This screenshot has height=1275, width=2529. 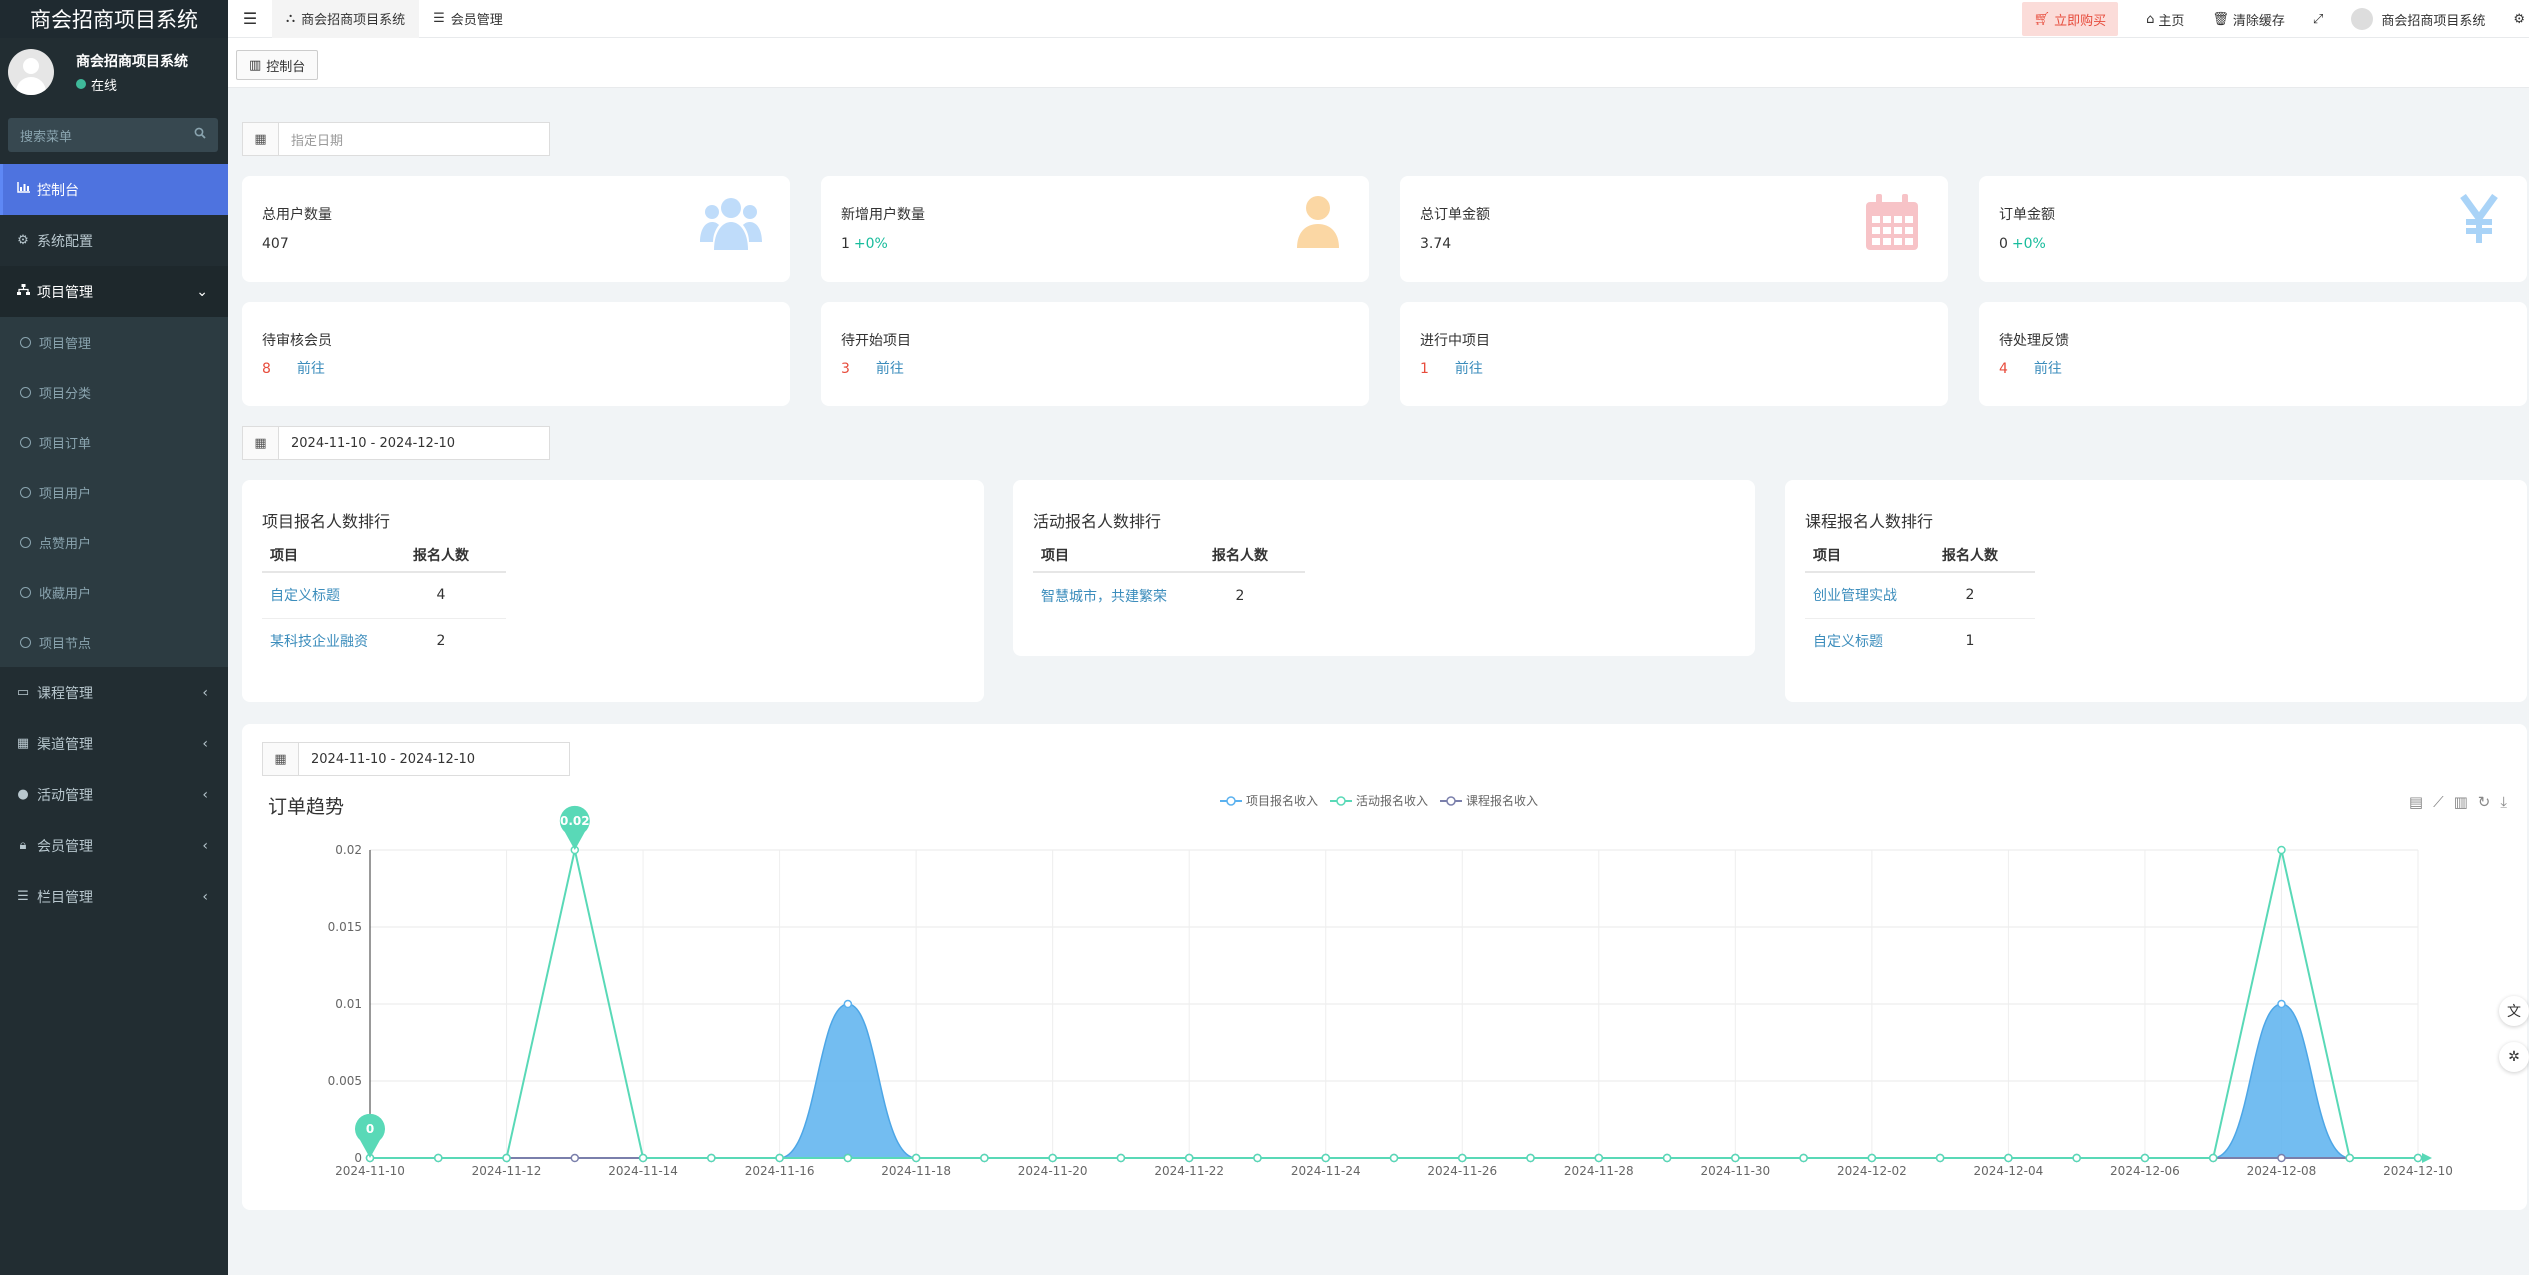 What do you see at coordinates (1424, 369) in the screenshot?
I see `todo-count: 1` at bounding box center [1424, 369].